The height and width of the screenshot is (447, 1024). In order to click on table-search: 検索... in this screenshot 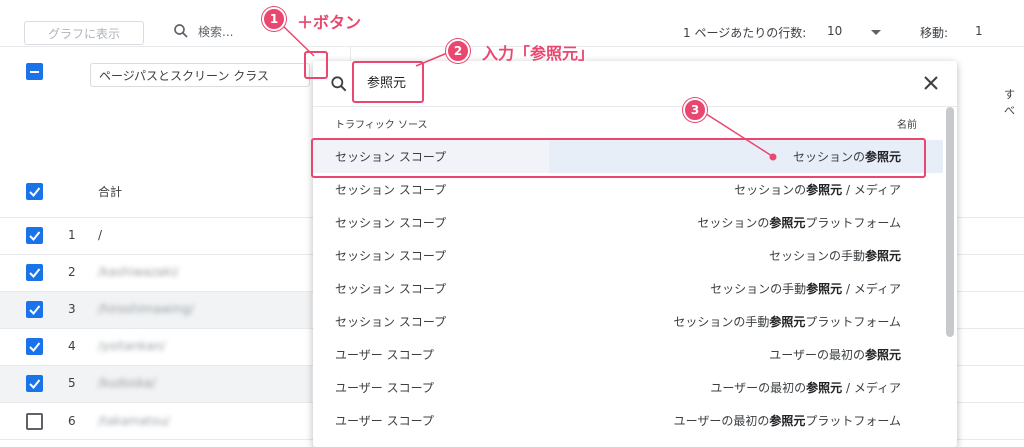, I will do `click(202, 31)`.